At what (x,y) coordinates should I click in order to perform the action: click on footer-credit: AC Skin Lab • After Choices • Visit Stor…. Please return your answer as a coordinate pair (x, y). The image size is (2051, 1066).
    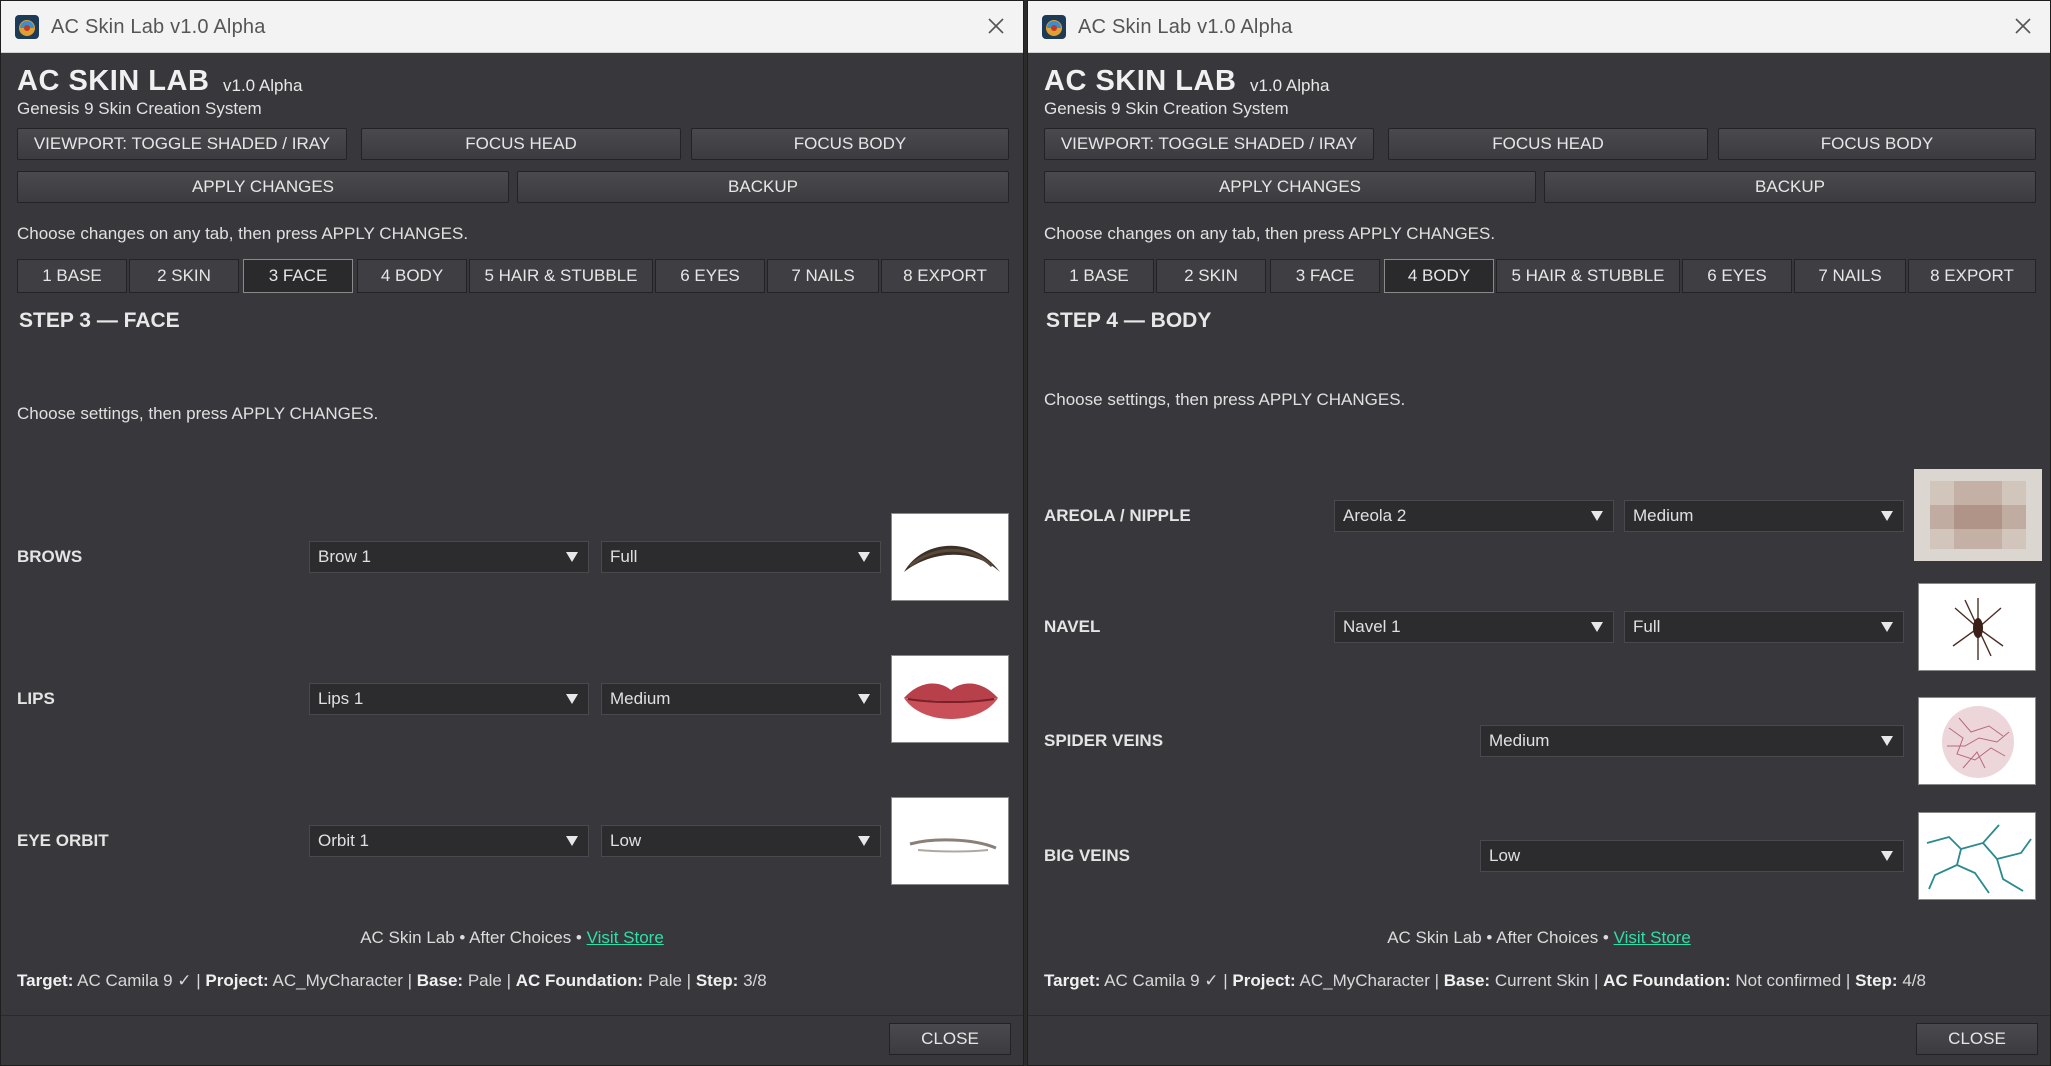
    Looking at the image, I should click on (512, 938).